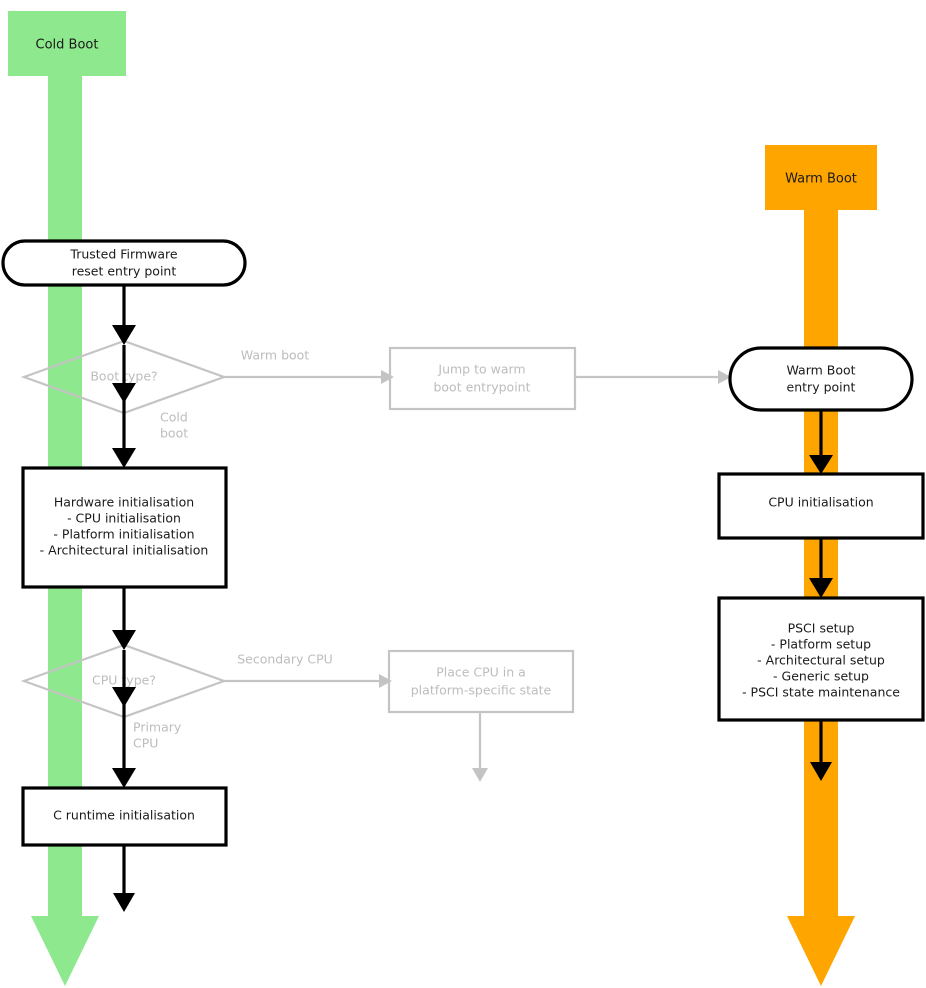 The image size is (926, 988). Describe the element at coordinates (309, 377) in the screenshot. I see `edge-boottype-to-jumpwarm` at that location.